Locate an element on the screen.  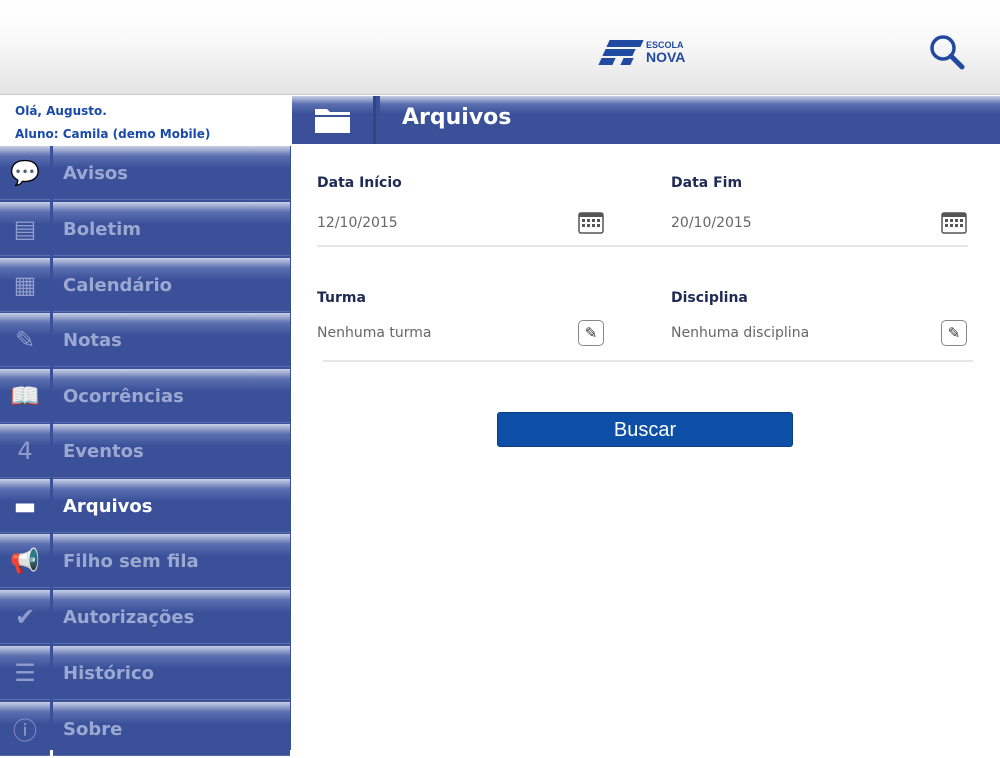
calendar-icon: ▦ is located at coordinates (25, 285).